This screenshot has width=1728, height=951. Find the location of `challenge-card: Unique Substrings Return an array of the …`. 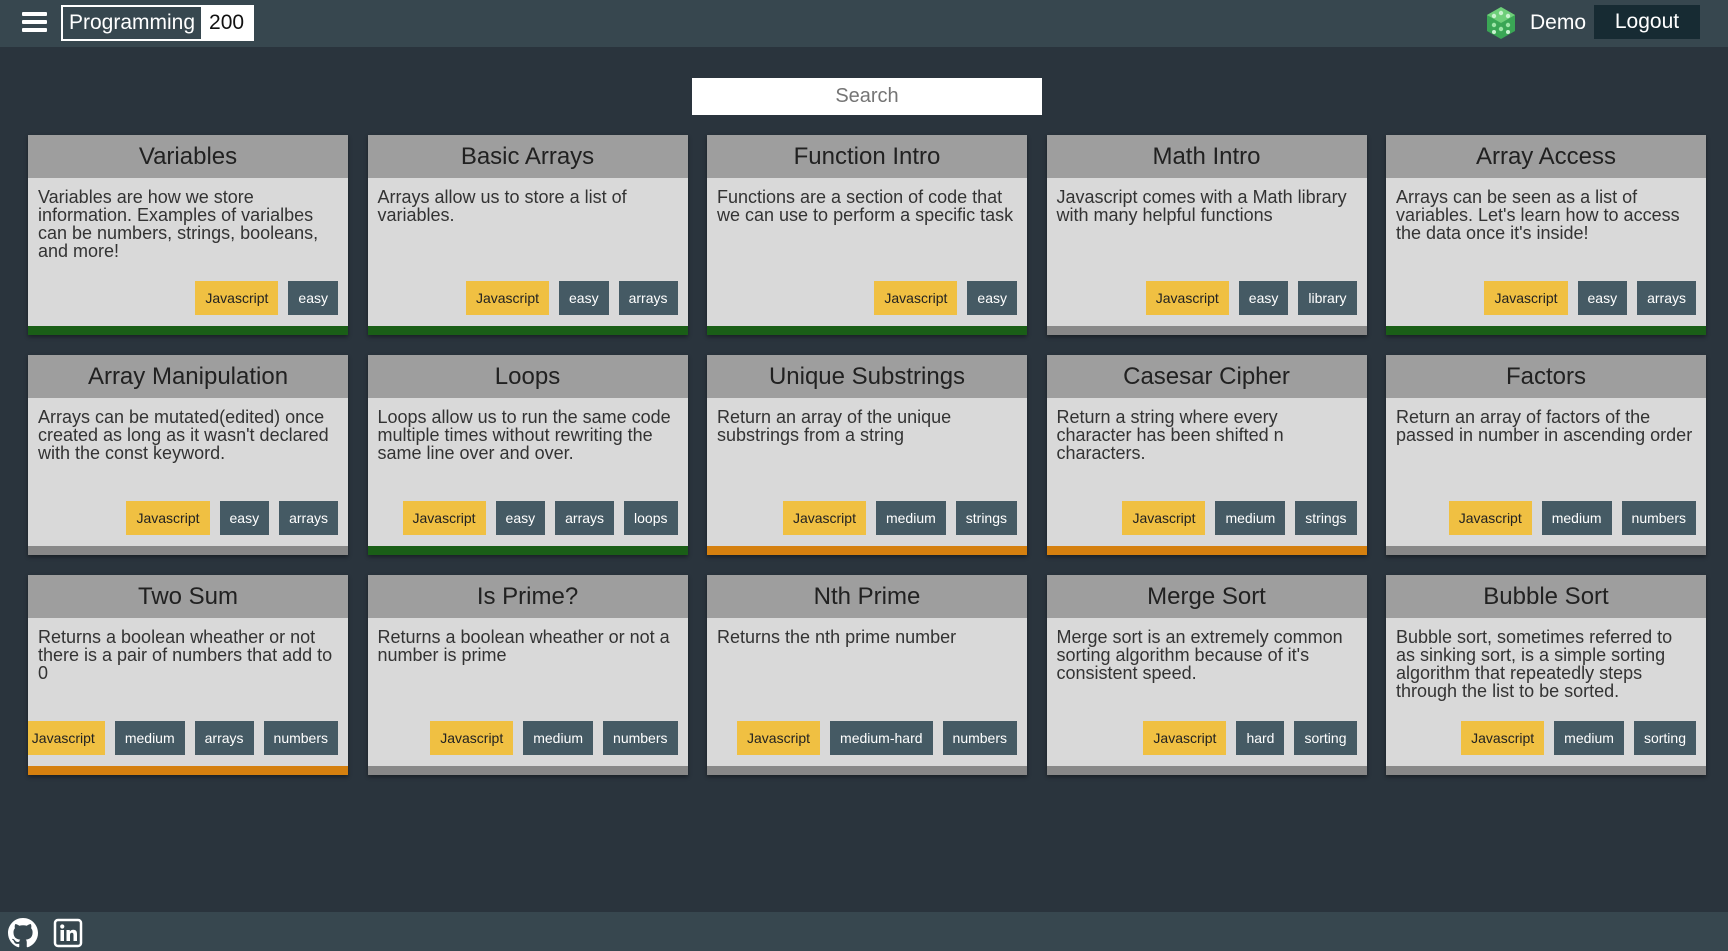

challenge-card: Unique Substrings Return an array of the … is located at coordinates (867, 455).